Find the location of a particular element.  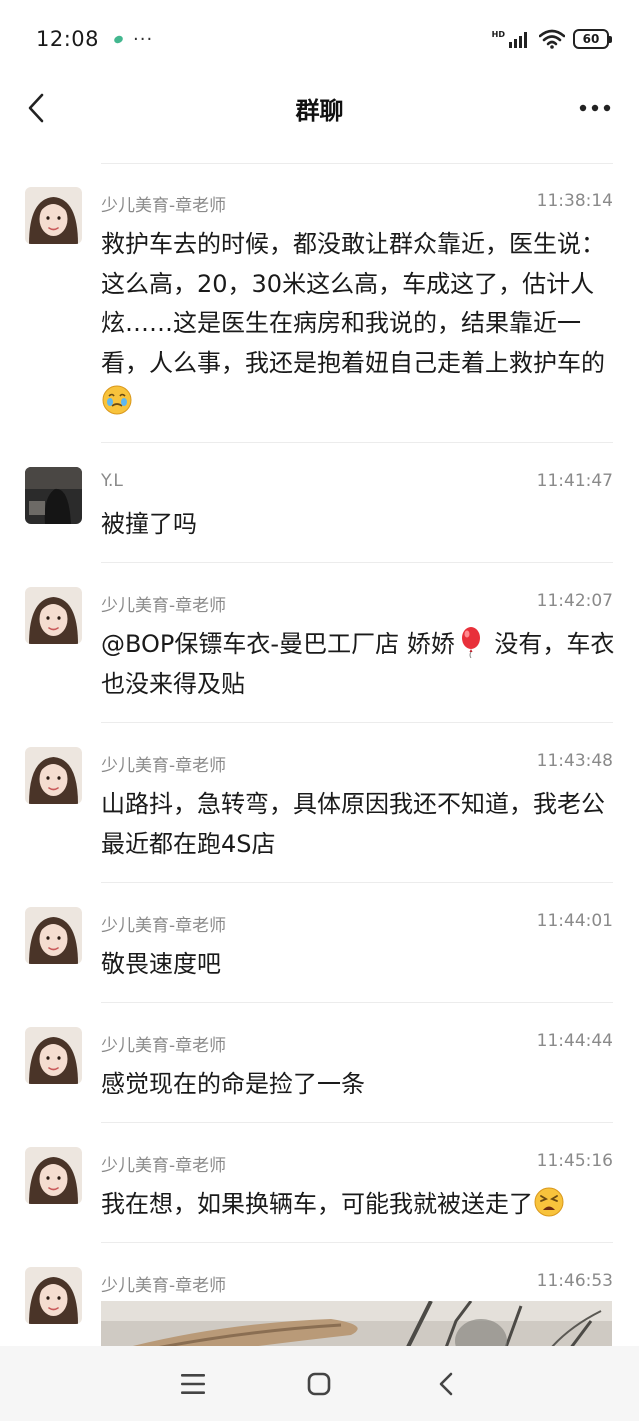

system-back-button is located at coordinates (446, 1384).